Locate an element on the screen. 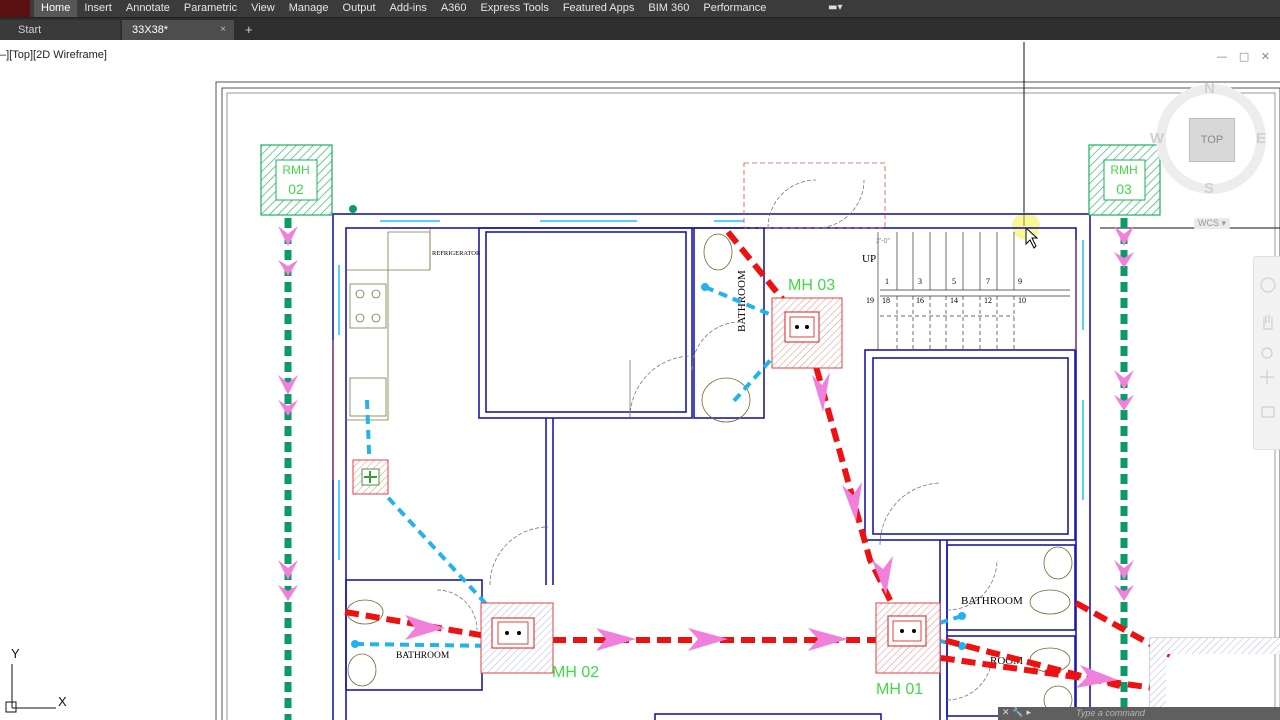 The width and height of the screenshot is (1280, 720). command-input-placeholder: Type a command is located at coordinates (1110, 713).